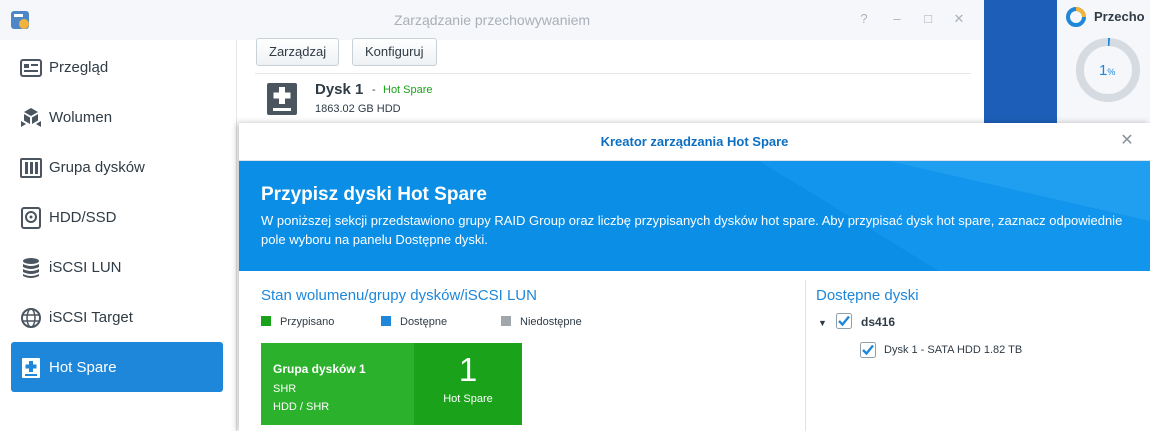 The height and width of the screenshot is (431, 1150). I want to click on window-title: Zarządzanie przechowywaniem, so click(492, 20).